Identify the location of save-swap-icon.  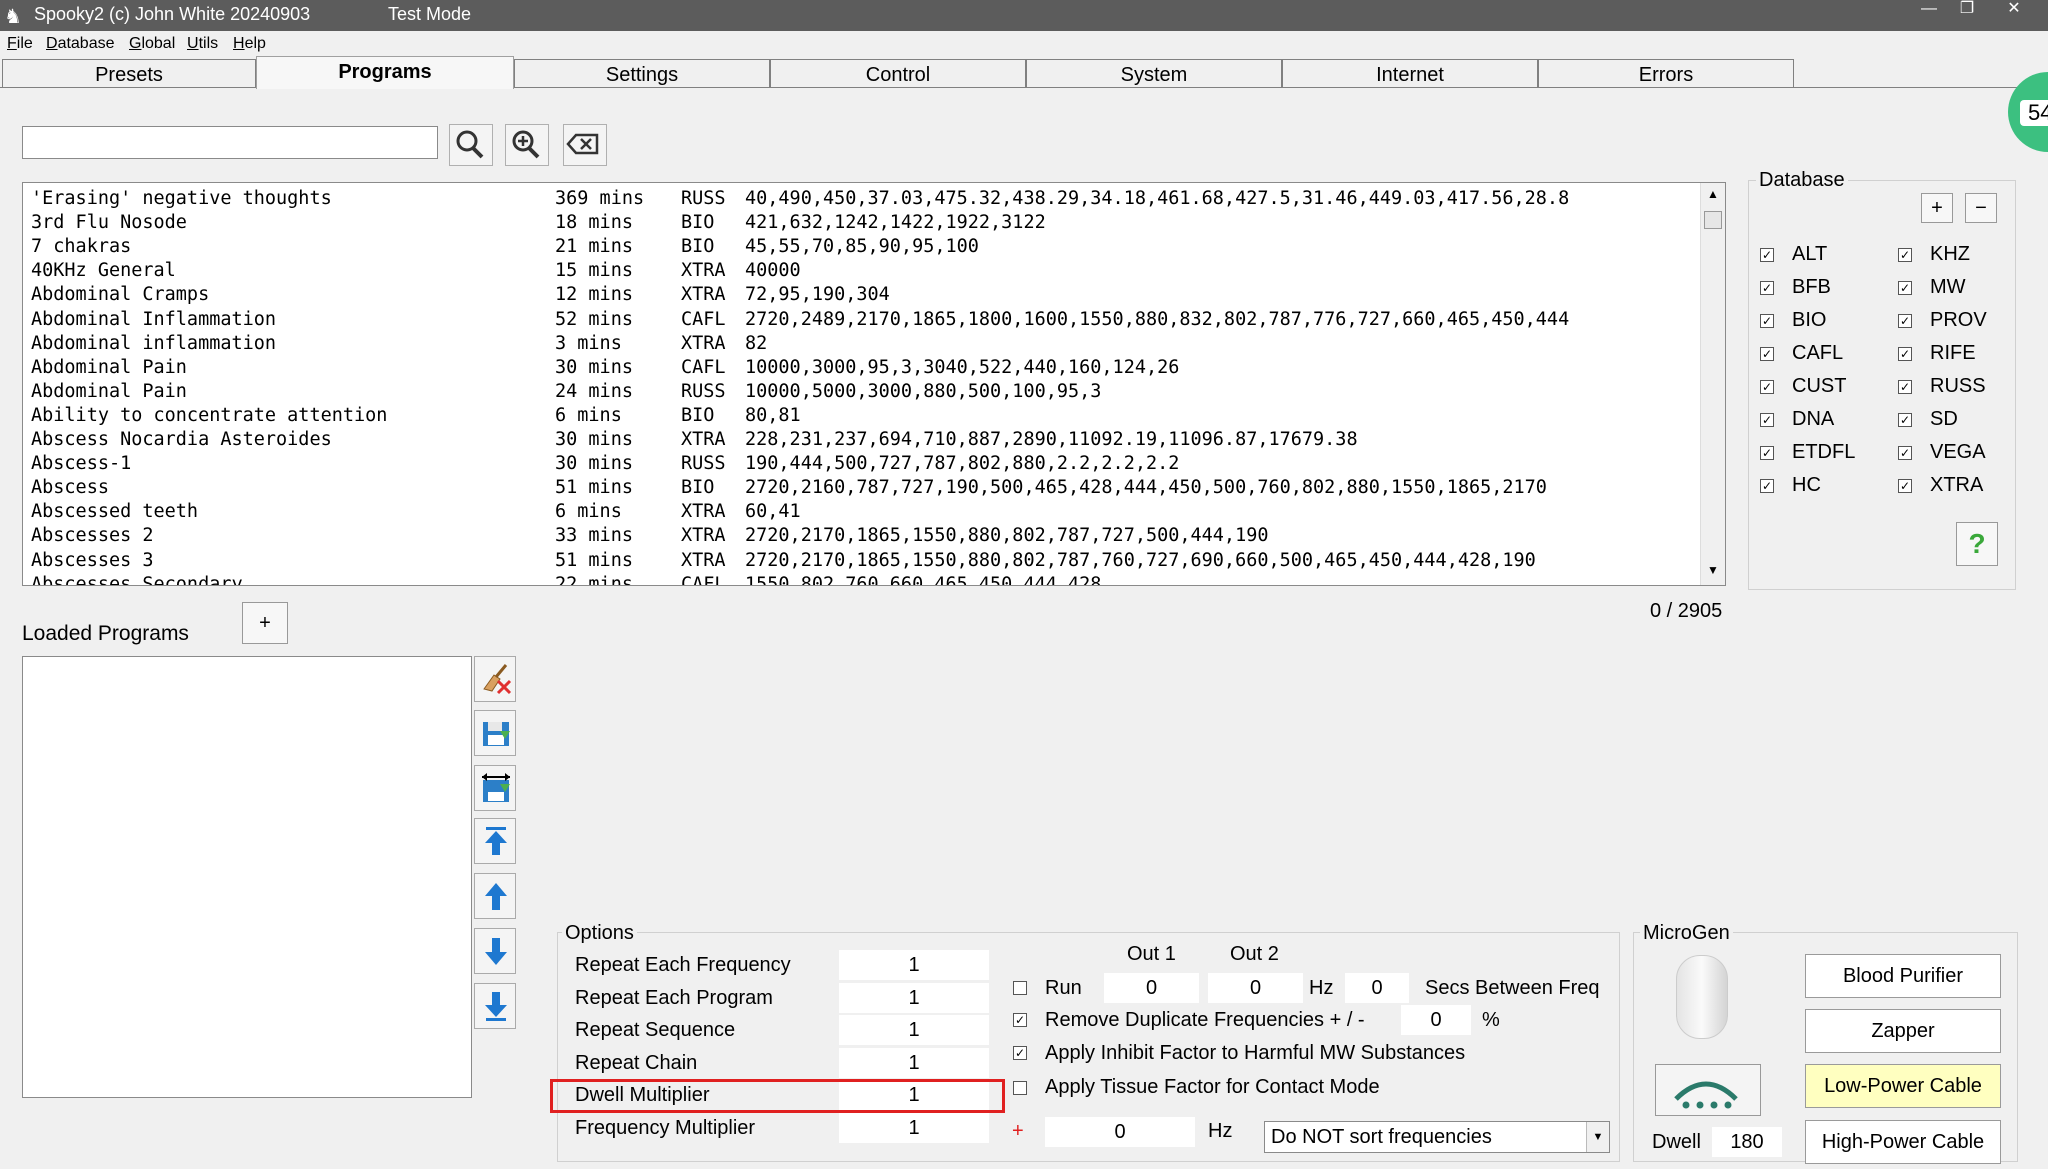
(496, 787).